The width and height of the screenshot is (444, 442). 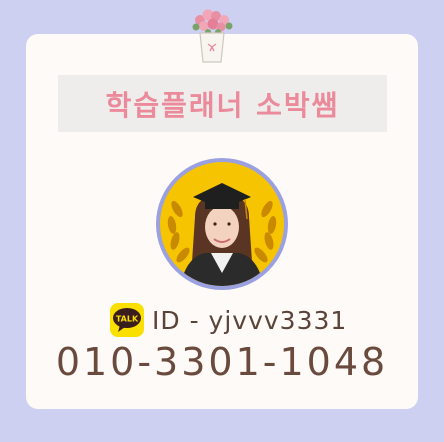 I want to click on kakao-badge-text: TALK, so click(x=127, y=319).